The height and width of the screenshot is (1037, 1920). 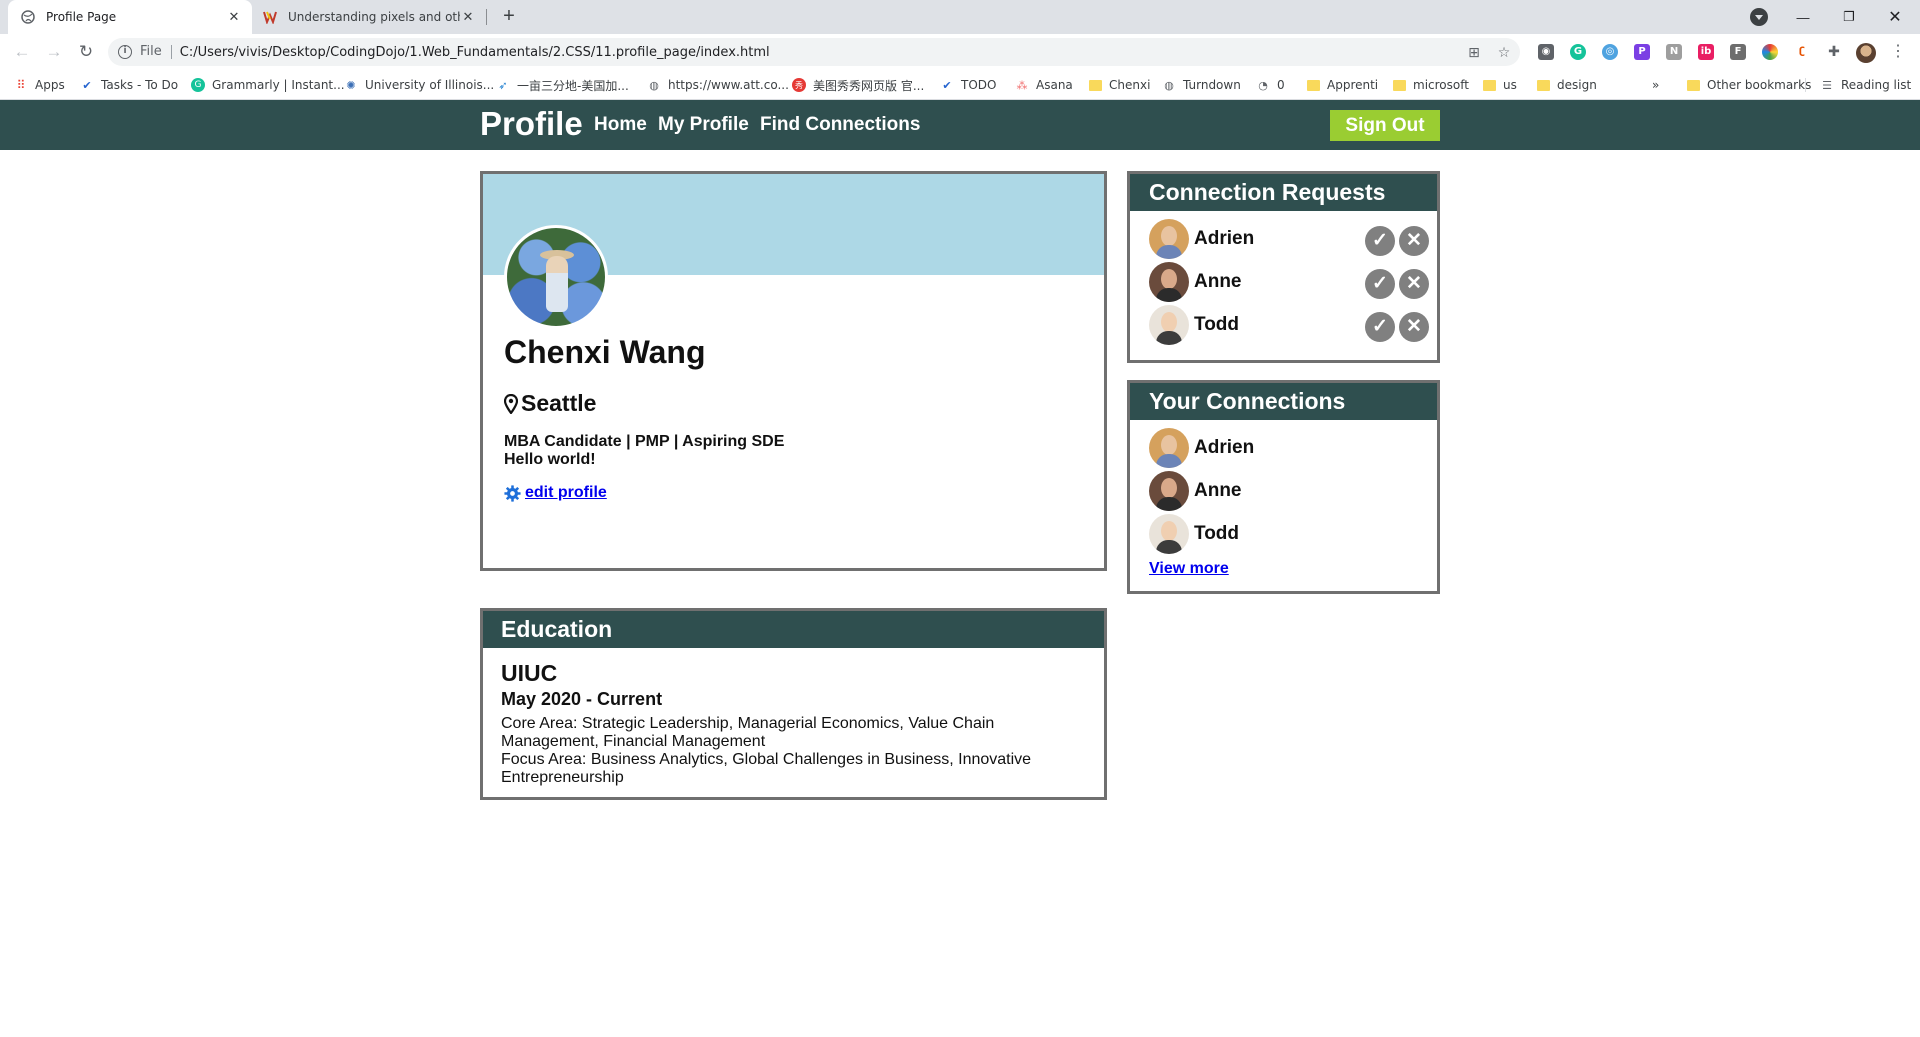 I want to click on ib-extension-icon: ib, so click(x=1706, y=52).